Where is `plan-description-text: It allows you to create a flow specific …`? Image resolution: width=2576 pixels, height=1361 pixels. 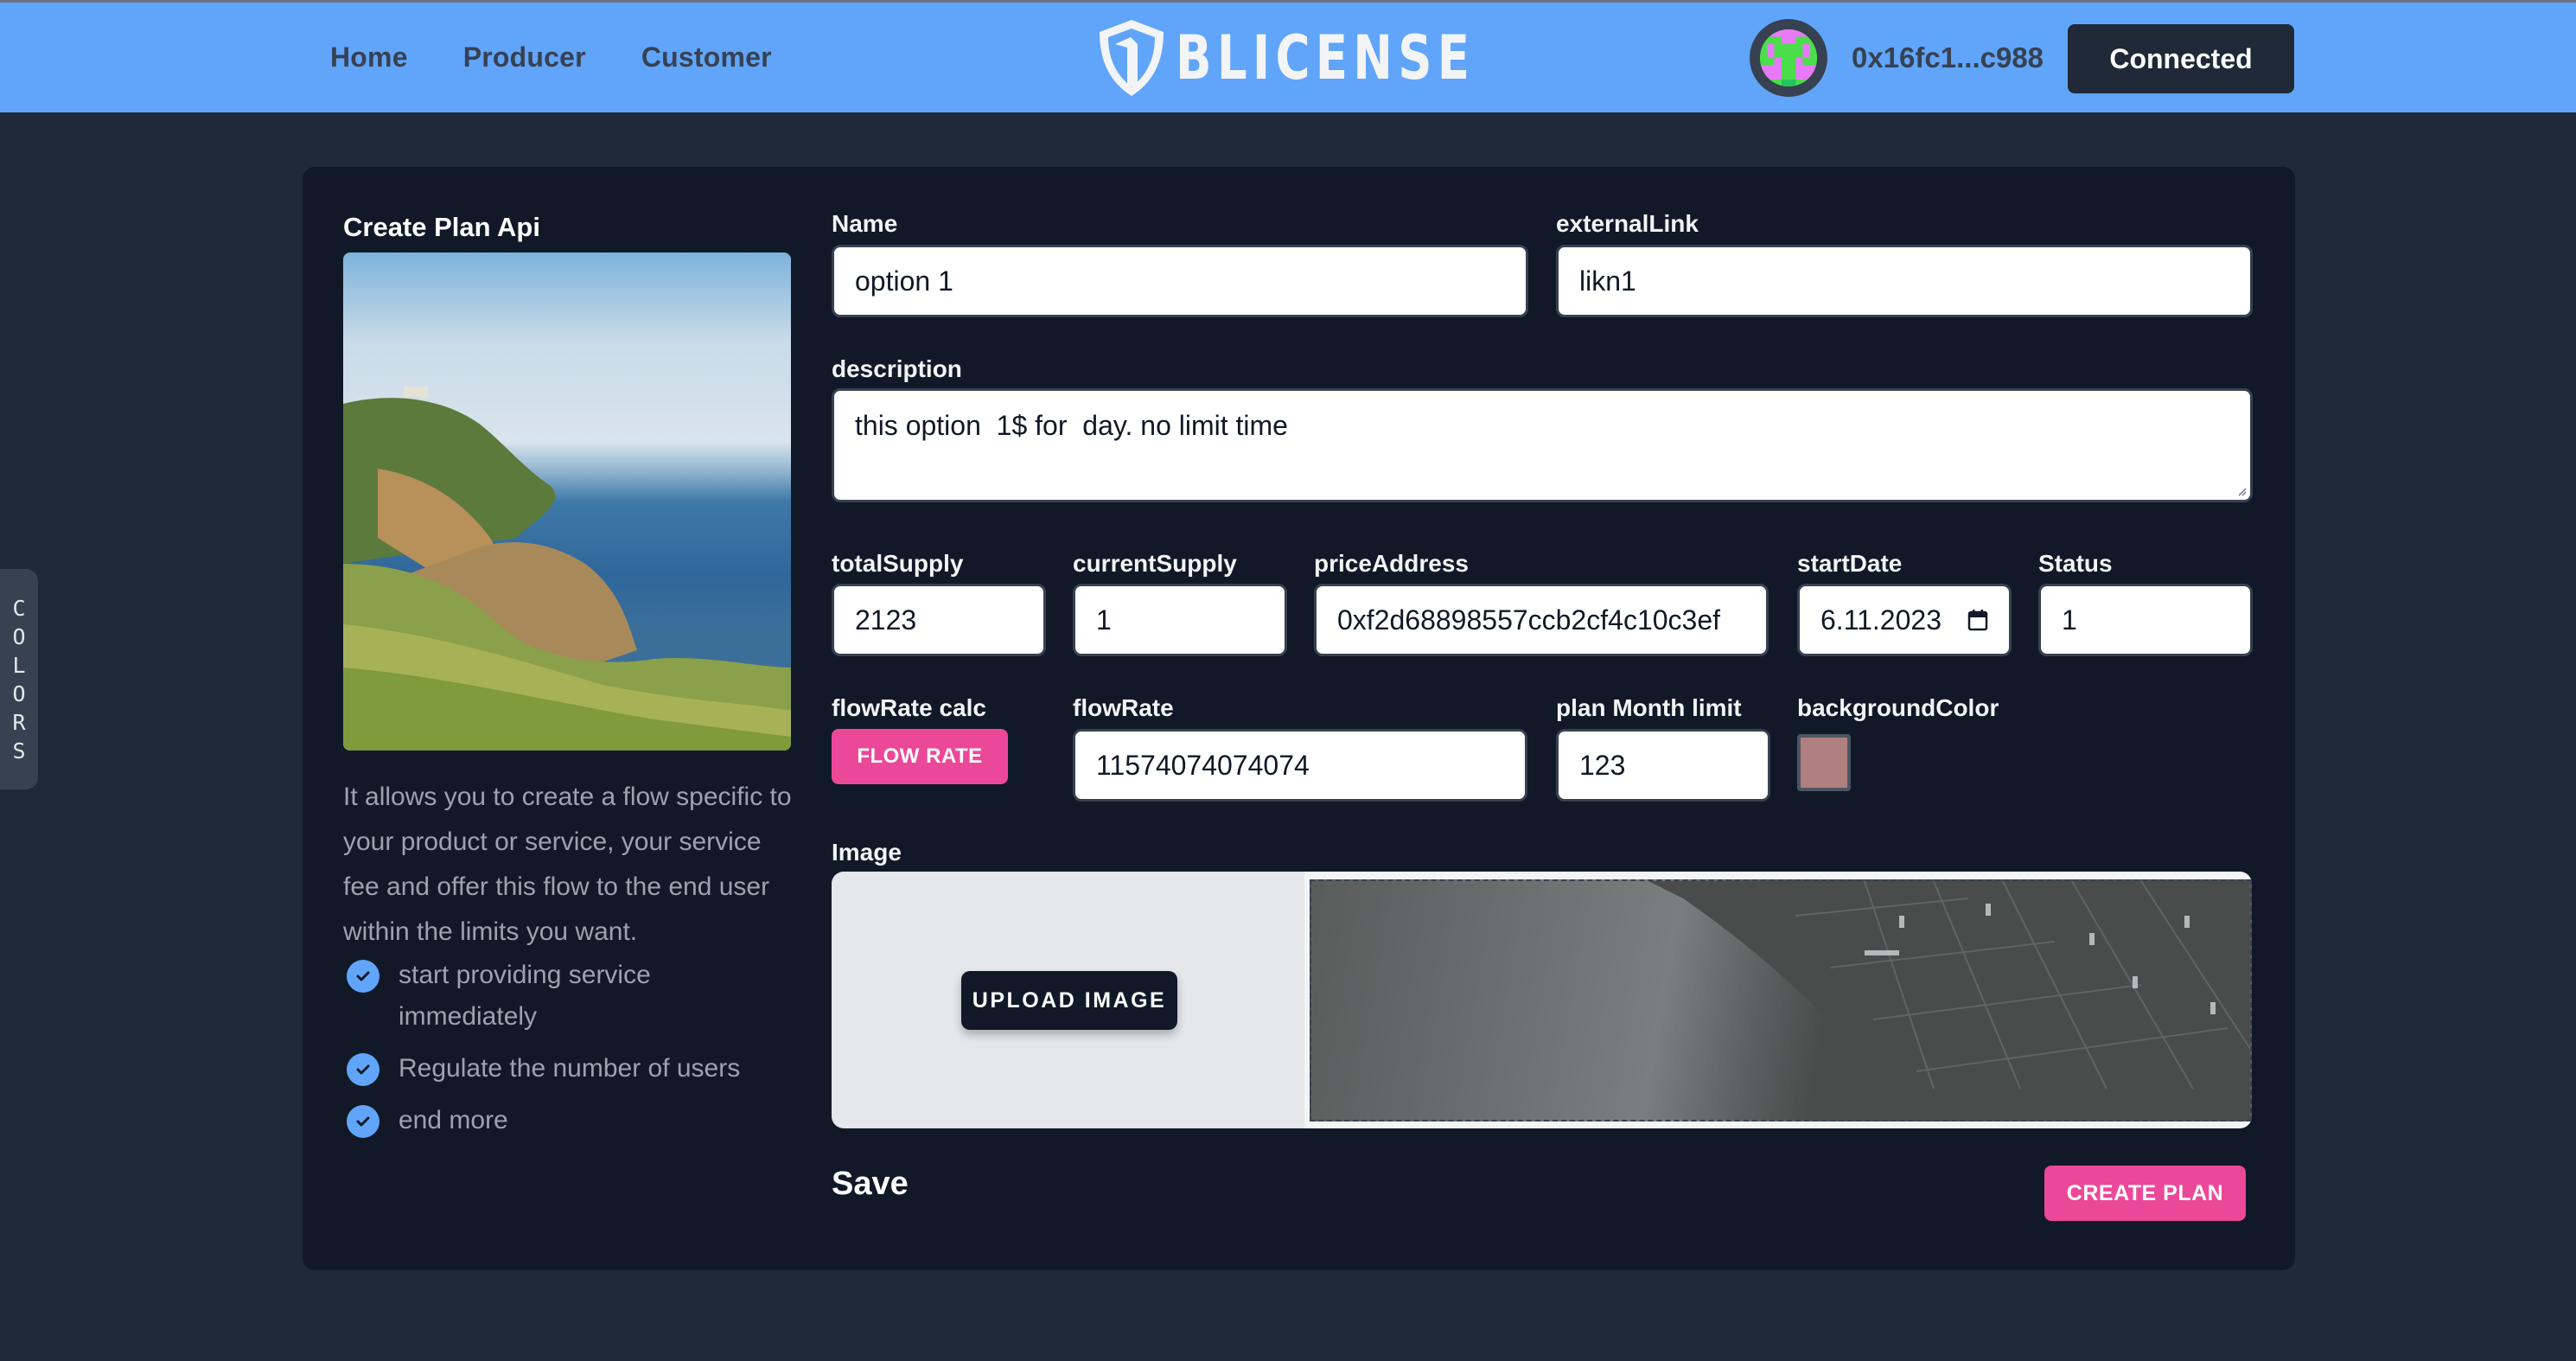
plan-description-text: It allows you to create a flow specific … is located at coordinates (567, 864).